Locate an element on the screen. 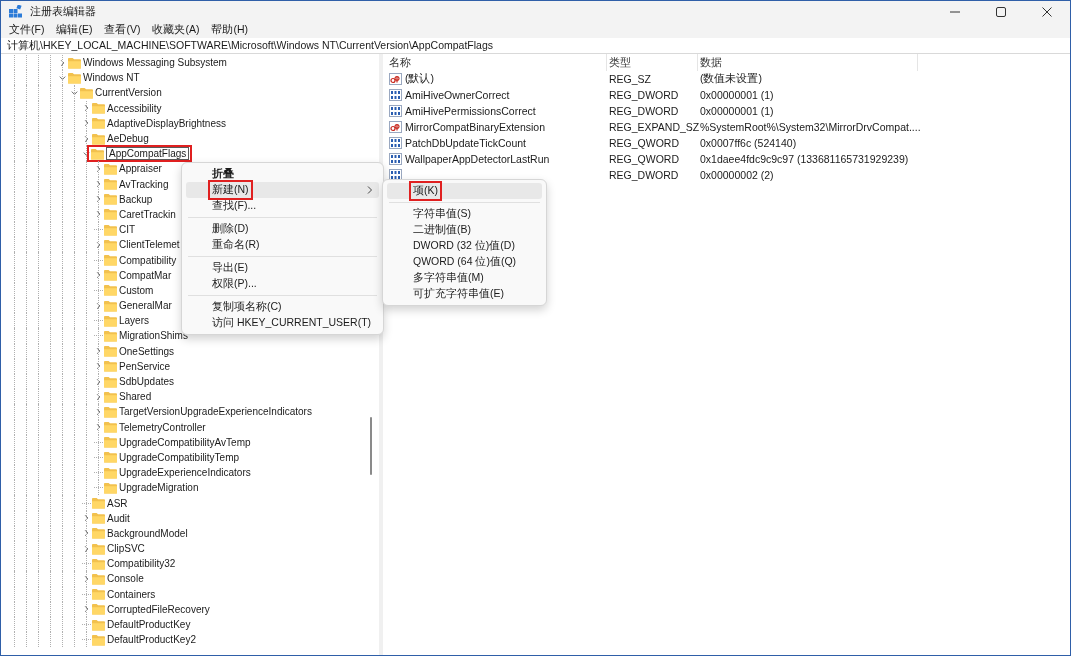  tree-item-label: Audit is located at coordinates (118, 518).